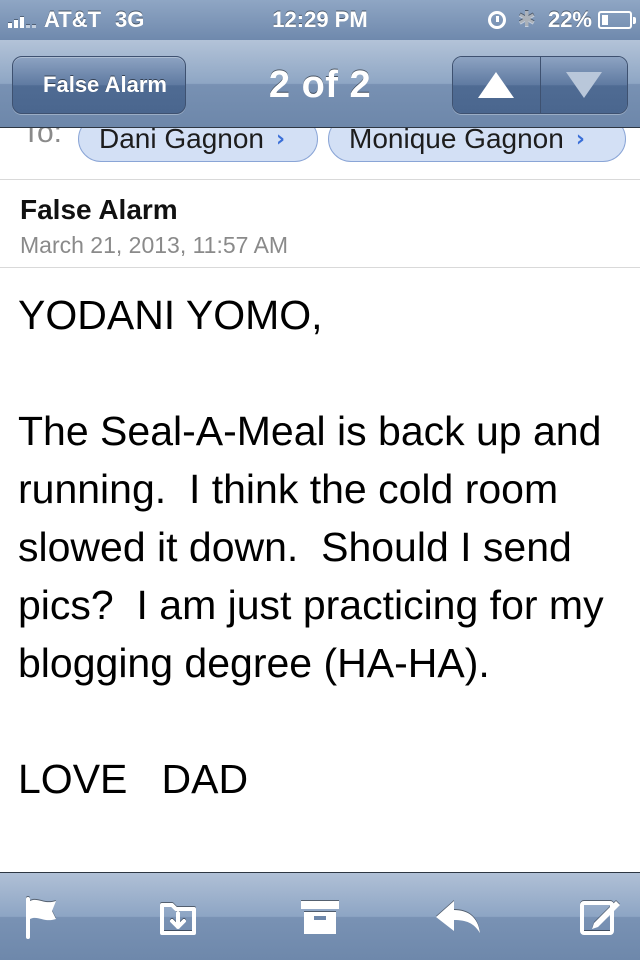 This screenshot has width=640, height=960. I want to click on flag-button, so click(42, 917).